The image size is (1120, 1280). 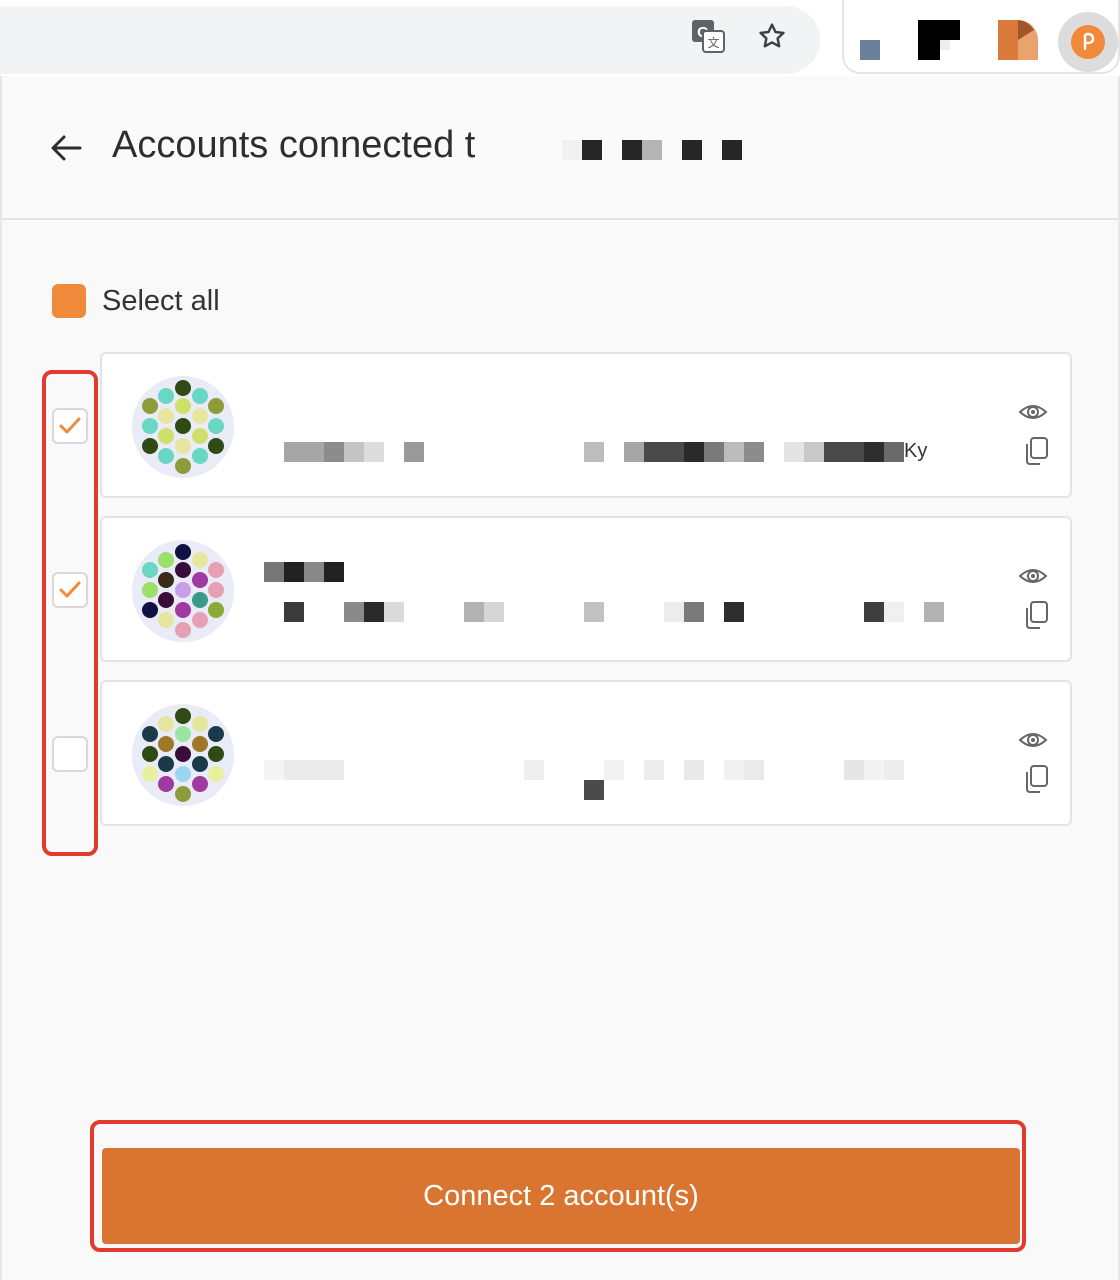 I want to click on browser-toolbar: G 文, so click(x=560, y=38).